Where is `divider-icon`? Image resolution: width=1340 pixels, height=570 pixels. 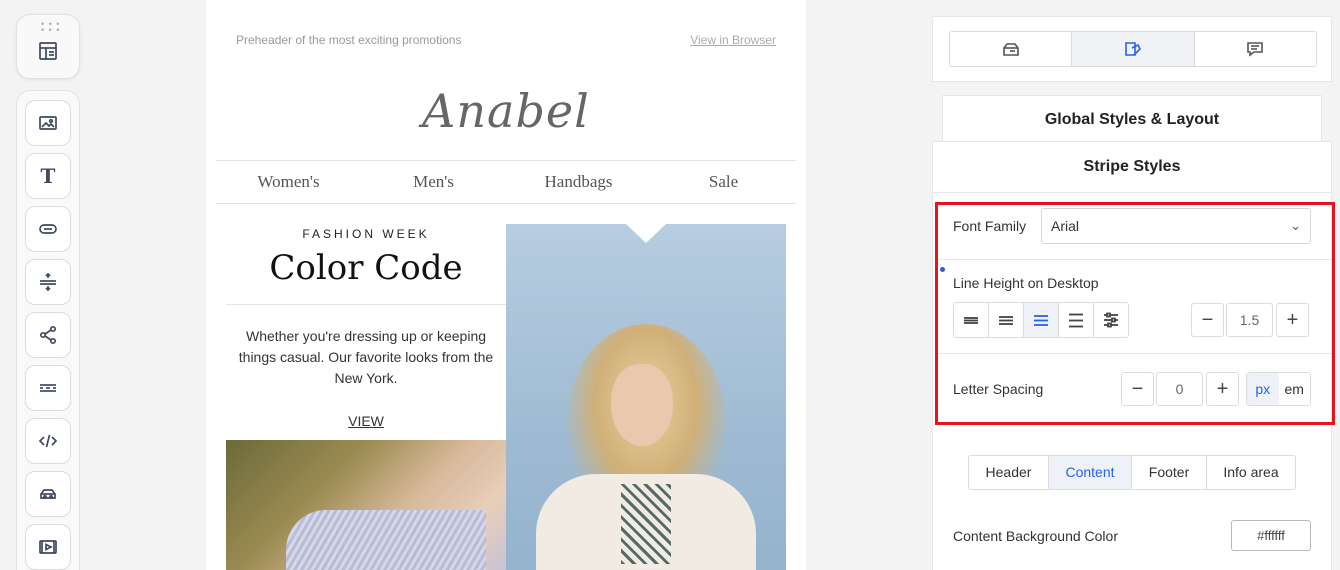 divider-icon is located at coordinates (48, 388).